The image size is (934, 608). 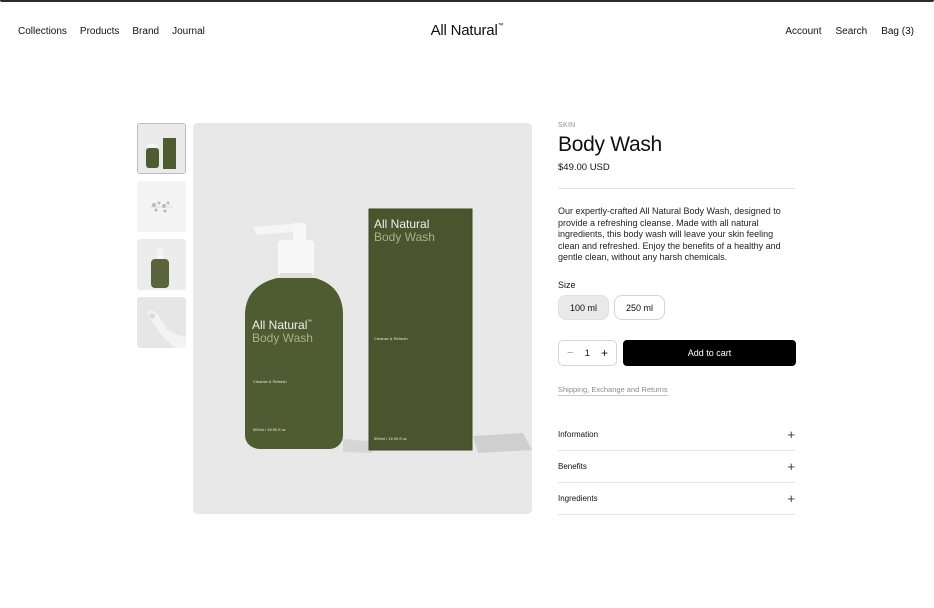 What do you see at coordinates (639, 307) in the screenshot?
I see `size-option-250ml: 250 ml` at bounding box center [639, 307].